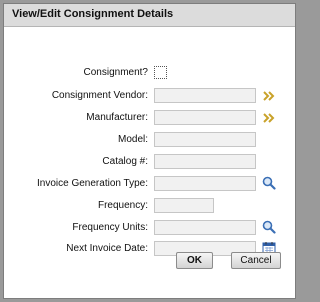 The width and height of the screenshot is (320, 302). Describe the element at coordinates (205, 161) in the screenshot. I see `catalog-field` at that location.